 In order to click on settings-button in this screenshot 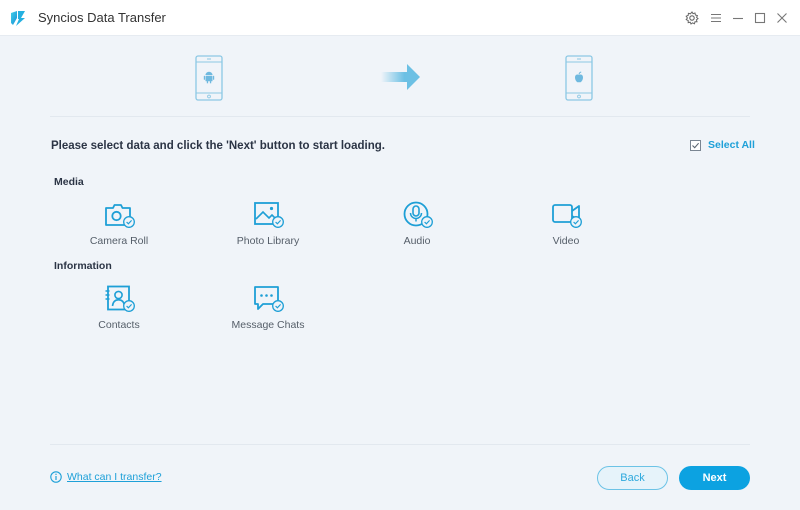, I will do `click(692, 18)`.